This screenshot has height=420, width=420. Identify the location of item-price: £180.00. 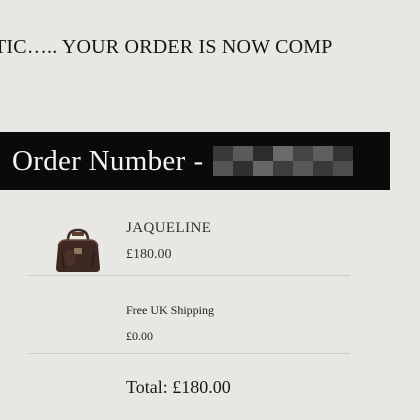
(149, 254).